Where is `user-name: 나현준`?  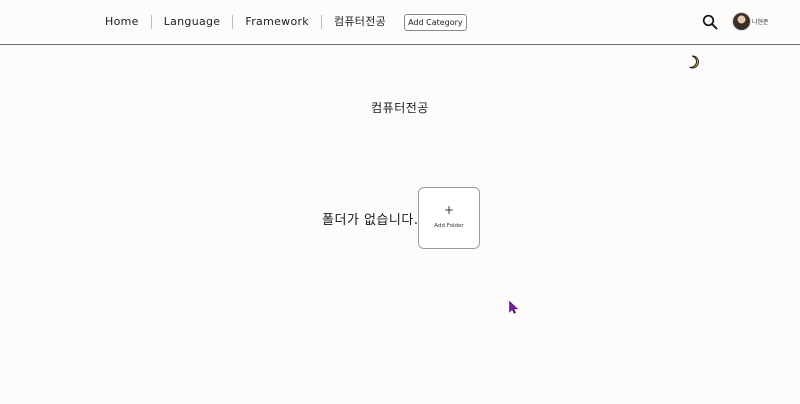 user-name: 나현준 is located at coordinates (760, 22).